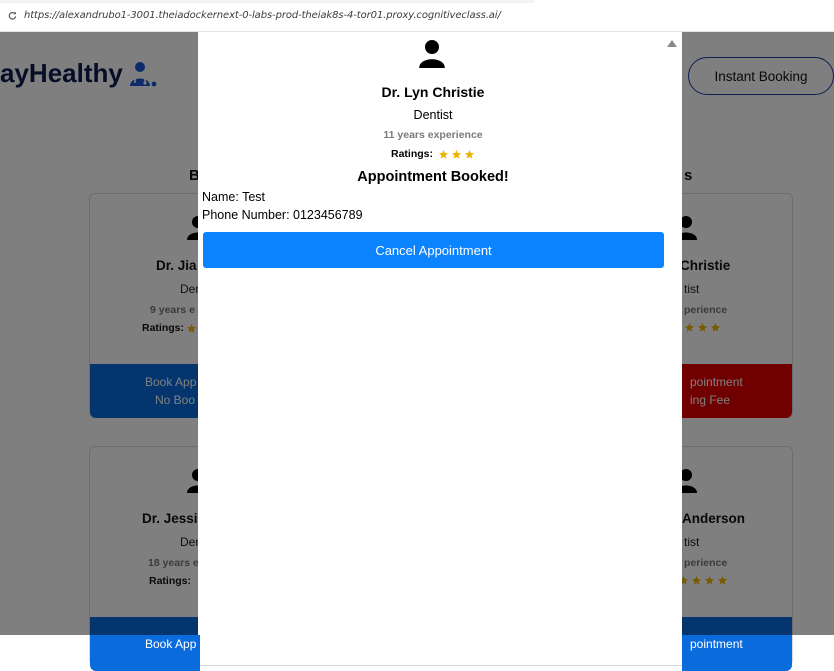  Describe the element at coordinates (716, 644) in the screenshot. I see `button-line-1: pointment` at that location.